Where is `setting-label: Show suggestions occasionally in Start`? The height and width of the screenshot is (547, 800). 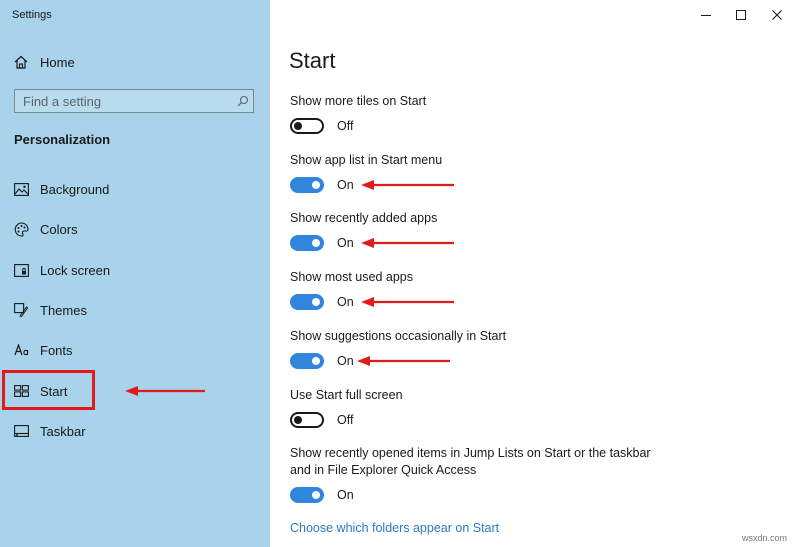
setting-label: Show suggestions occasionally in Start is located at coordinates (398, 336).